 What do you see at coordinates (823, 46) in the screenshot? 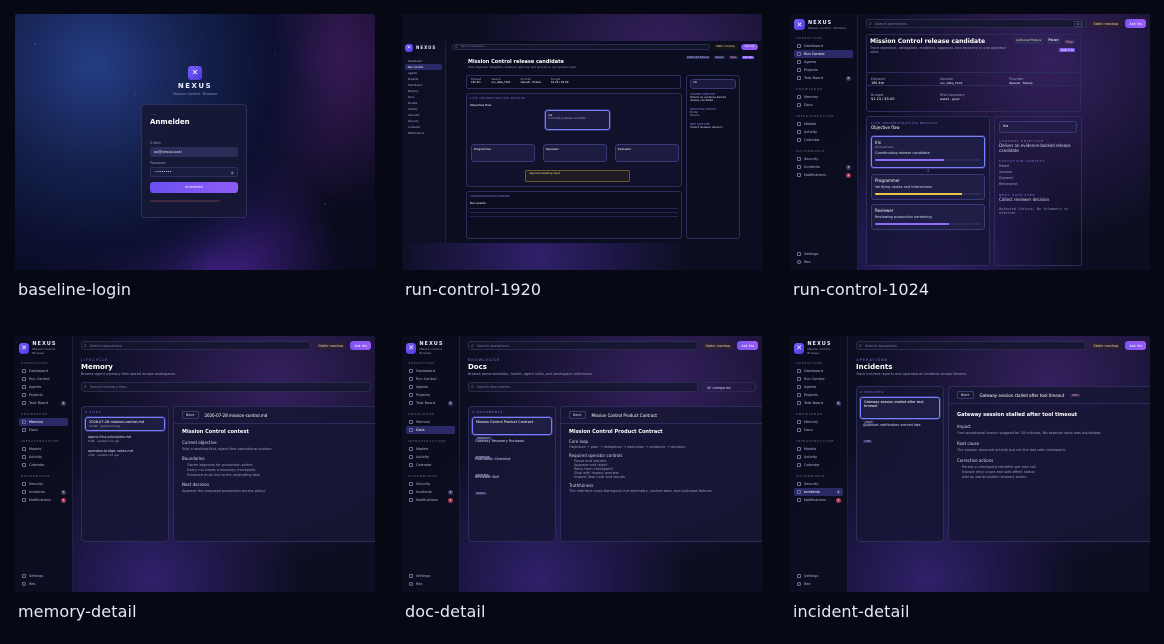
I see `sidebar-item-dashboard: Dashboard` at bounding box center [823, 46].